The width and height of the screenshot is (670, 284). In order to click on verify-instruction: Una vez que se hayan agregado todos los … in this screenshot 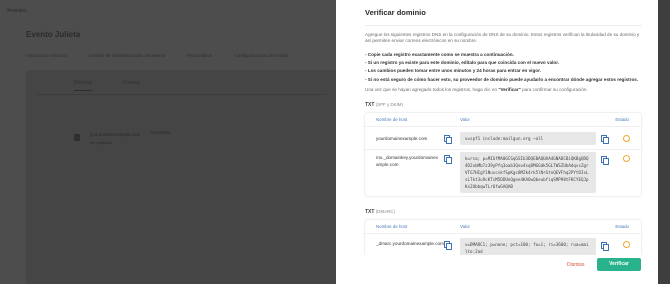, I will do `click(476, 89)`.